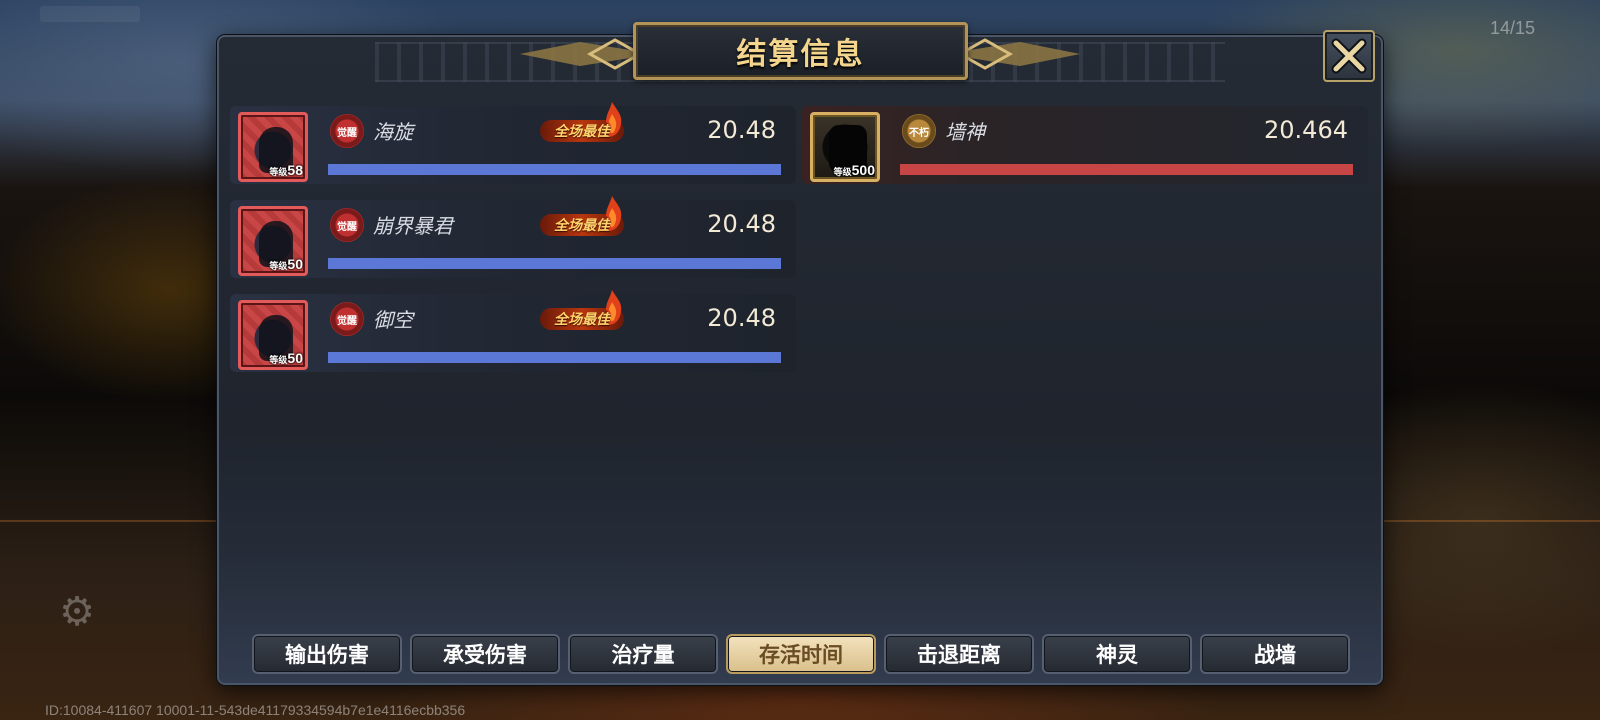 This screenshot has width=1600, height=720. I want to click on rank-badge-icon: 不朽, so click(919, 131).